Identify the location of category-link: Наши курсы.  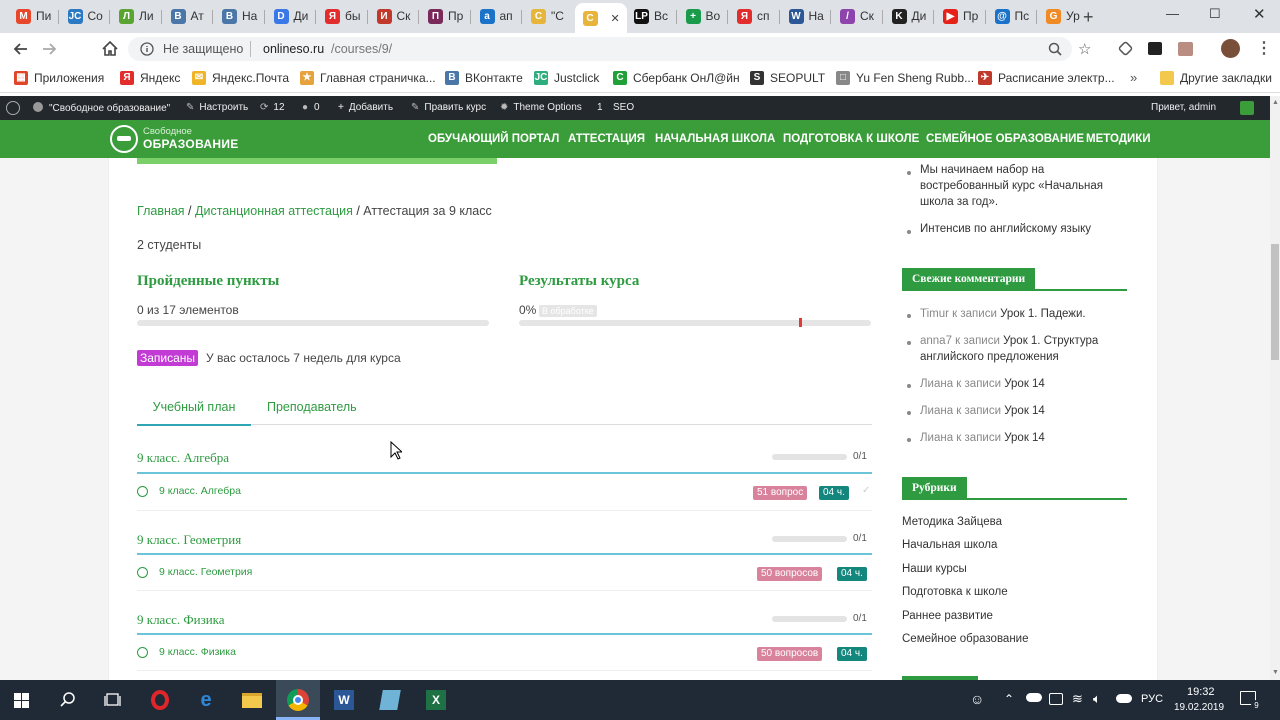
(934, 569).